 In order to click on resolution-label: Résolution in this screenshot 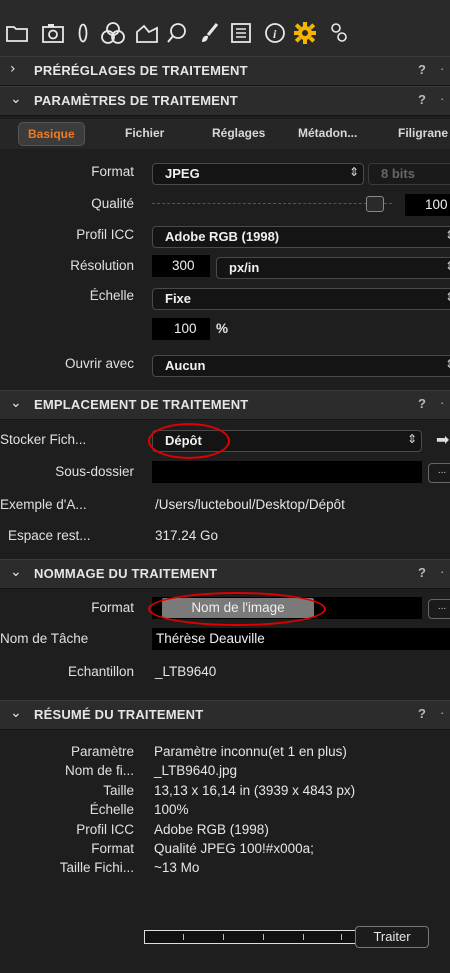, I will do `click(102, 265)`.